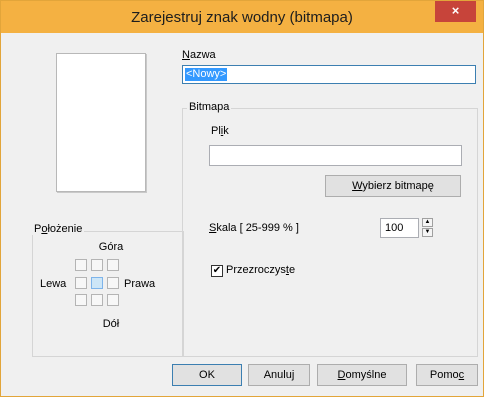 Image resolution: width=484 pixels, height=397 pixels. I want to click on scale-up-arrow-icon: ▲, so click(427, 222).